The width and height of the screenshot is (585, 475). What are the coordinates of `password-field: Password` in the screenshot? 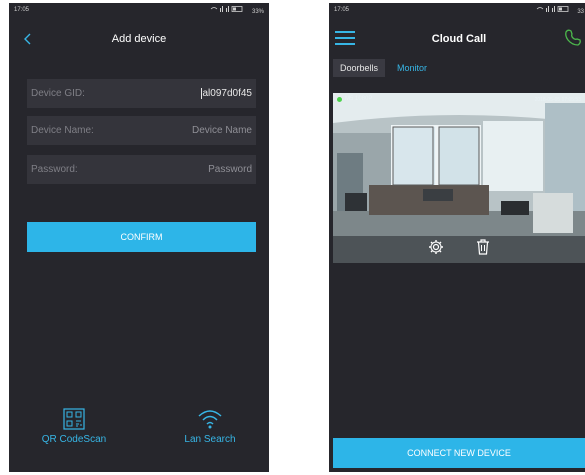 It's located at (141, 169).